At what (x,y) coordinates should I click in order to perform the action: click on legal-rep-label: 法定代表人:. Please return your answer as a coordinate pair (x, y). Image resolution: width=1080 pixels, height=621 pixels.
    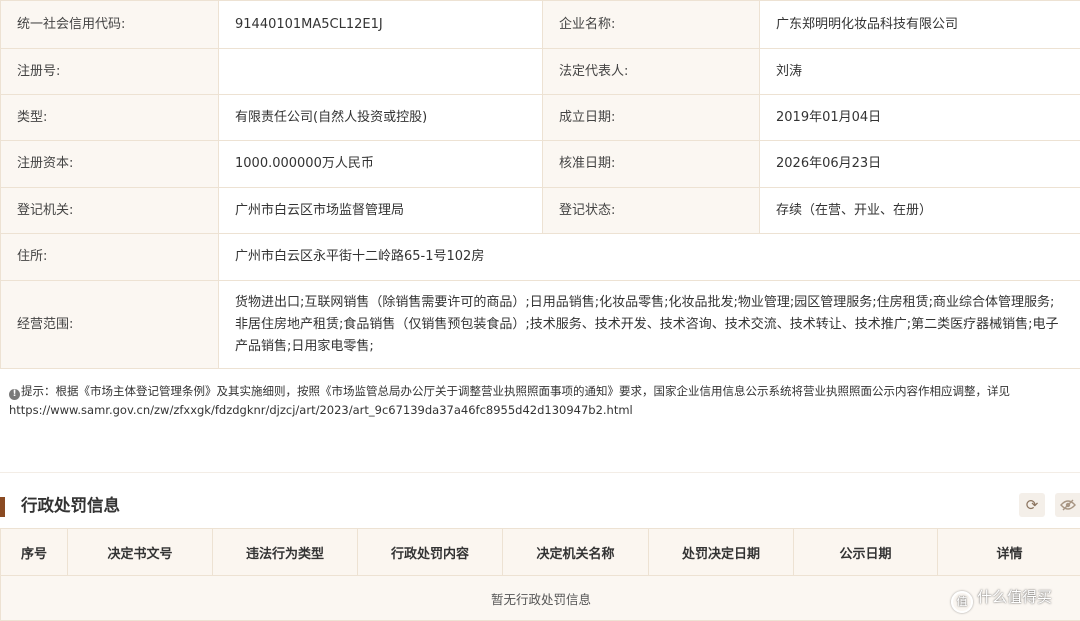
    Looking at the image, I should click on (651, 72).